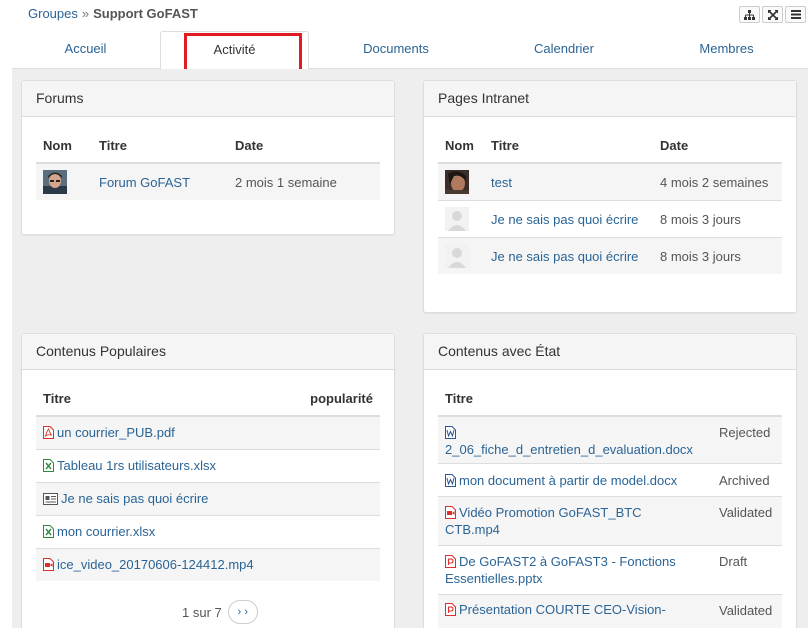  Describe the element at coordinates (136, 465) in the screenshot. I see `popular-item-link: Tableau 1rs utilisateurs.xlsx` at that location.